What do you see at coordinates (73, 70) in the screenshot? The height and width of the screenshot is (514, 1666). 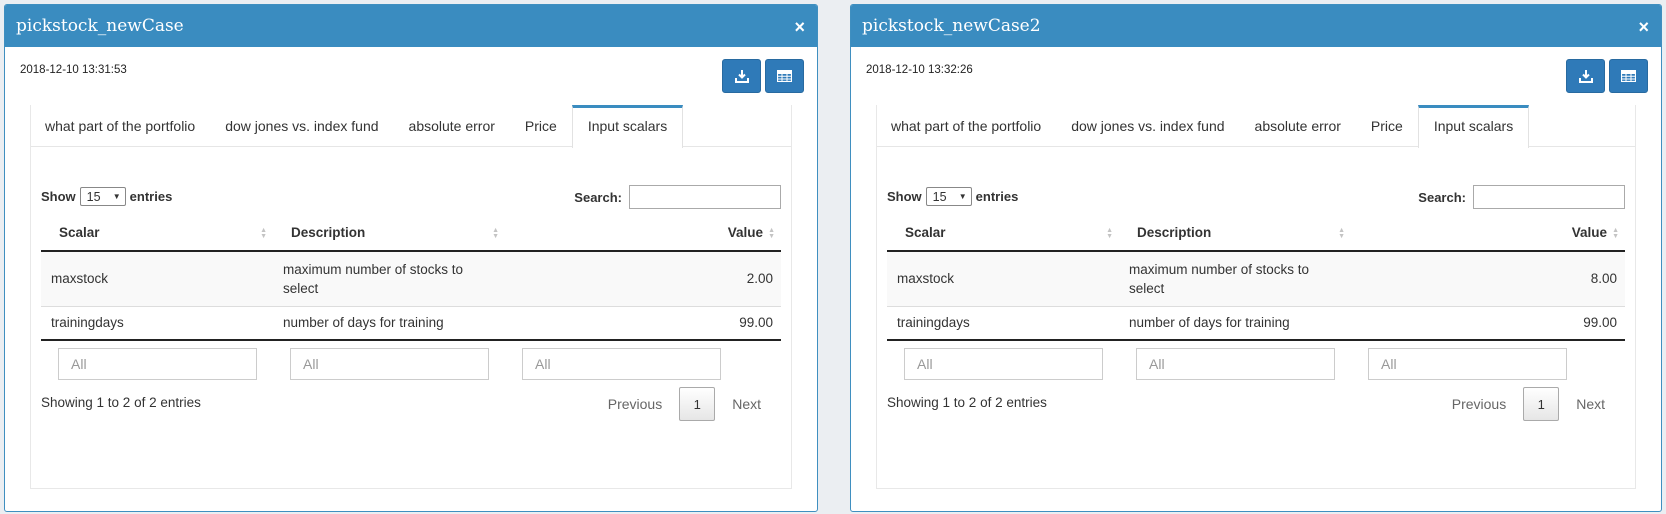 I see `timestamp: 2018-12-10 13:31:53` at bounding box center [73, 70].